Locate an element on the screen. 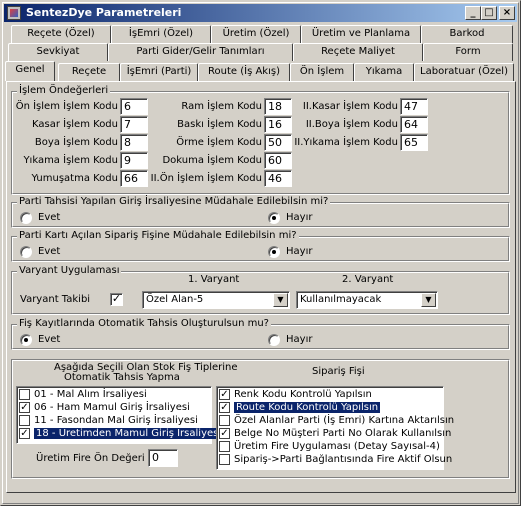 This screenshot has height=506, width=521. maximize-button: □ is located at coordinates (489, 13).